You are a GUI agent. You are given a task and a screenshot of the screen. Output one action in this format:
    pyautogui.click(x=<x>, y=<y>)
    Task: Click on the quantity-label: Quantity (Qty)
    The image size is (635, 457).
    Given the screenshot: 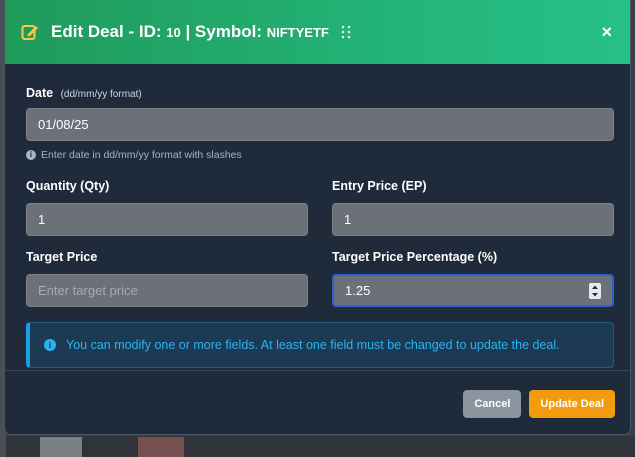 What is the action you would take?
    pyautogui.click(x=68, y=186)
    